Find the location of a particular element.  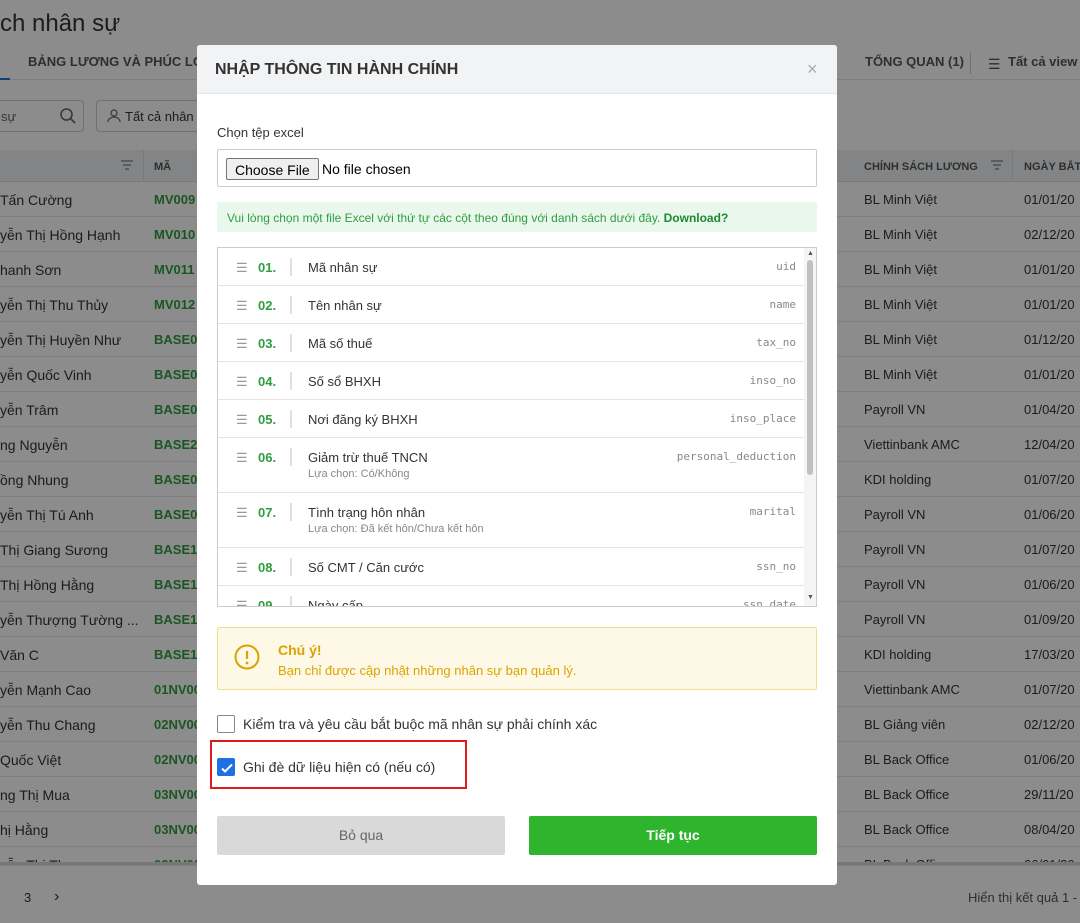

field-label: Tình trạng hôn nhân is located at coordinates (367, 512).